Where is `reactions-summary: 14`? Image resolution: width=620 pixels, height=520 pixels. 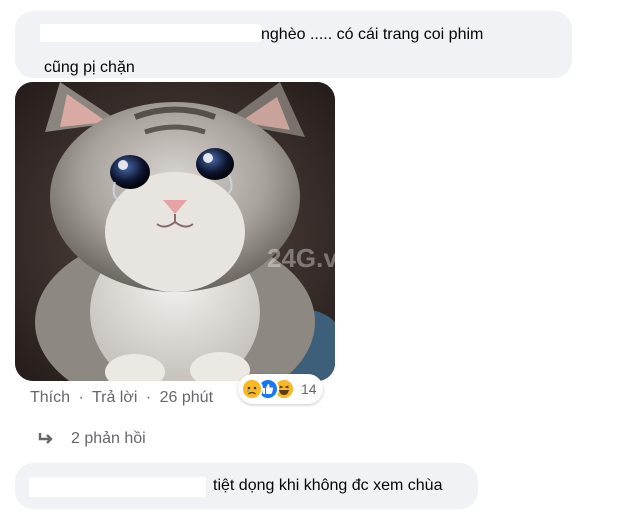
reactions-summary: 14 is located at coordinates (280, 389).